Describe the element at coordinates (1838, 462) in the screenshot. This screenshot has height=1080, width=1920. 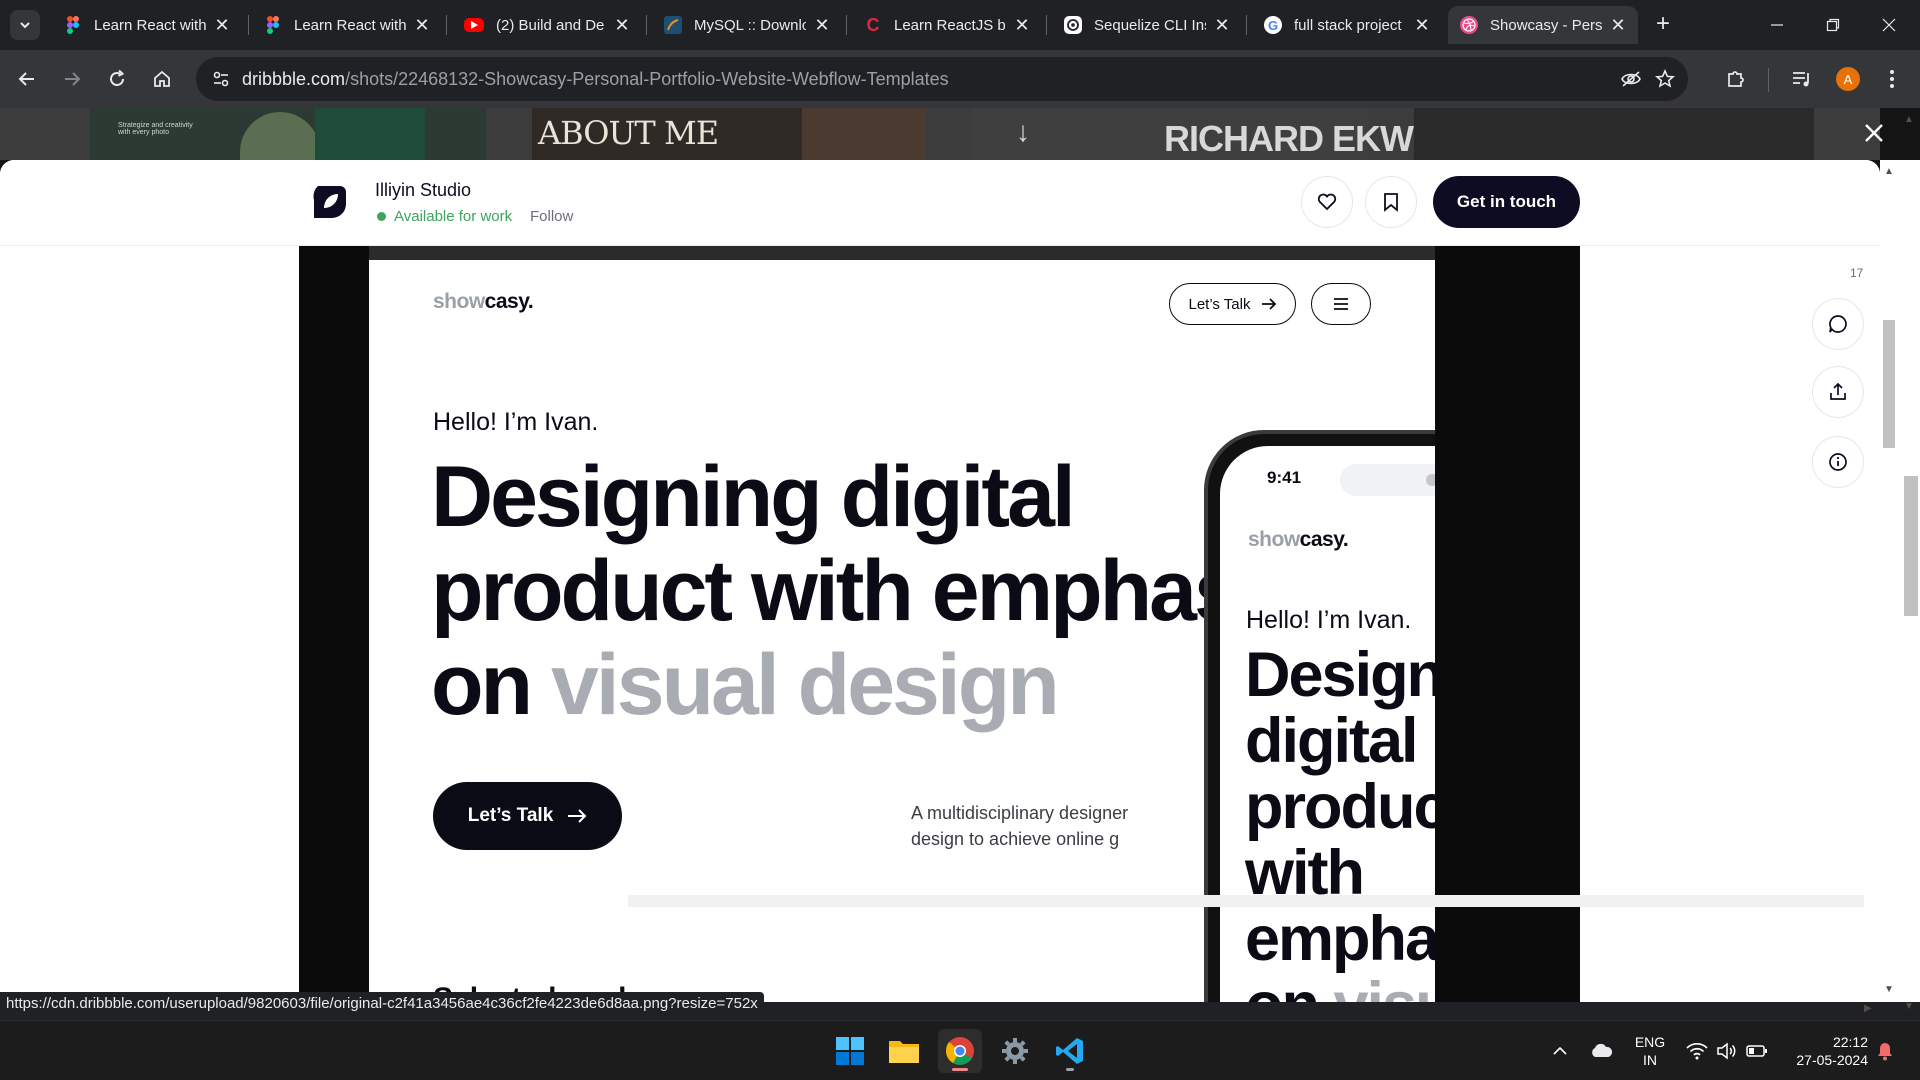
I see `details-button` at that location.